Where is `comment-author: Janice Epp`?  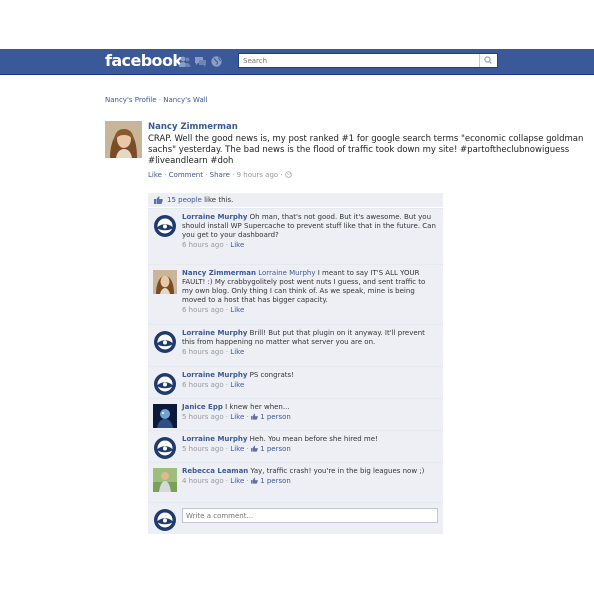
comment-author: Janice Epp is located at coordinates (202, 407).